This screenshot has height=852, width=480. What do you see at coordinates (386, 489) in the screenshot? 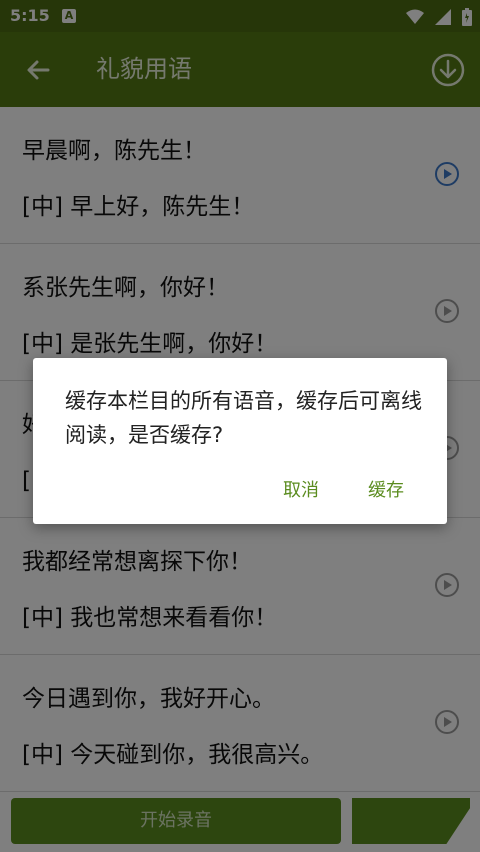
I see `cache-confirm-button: 缓存` at bounding box center [386, 489].